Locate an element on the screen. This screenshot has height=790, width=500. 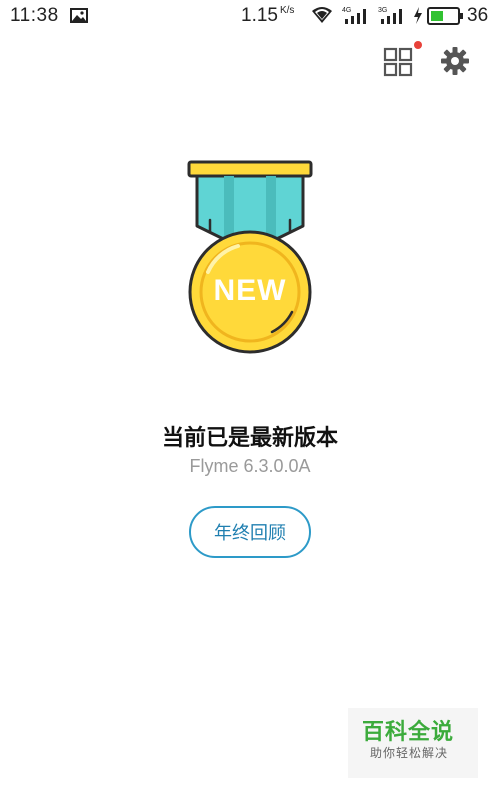
notification-dot is located at coordinates (418, 45).